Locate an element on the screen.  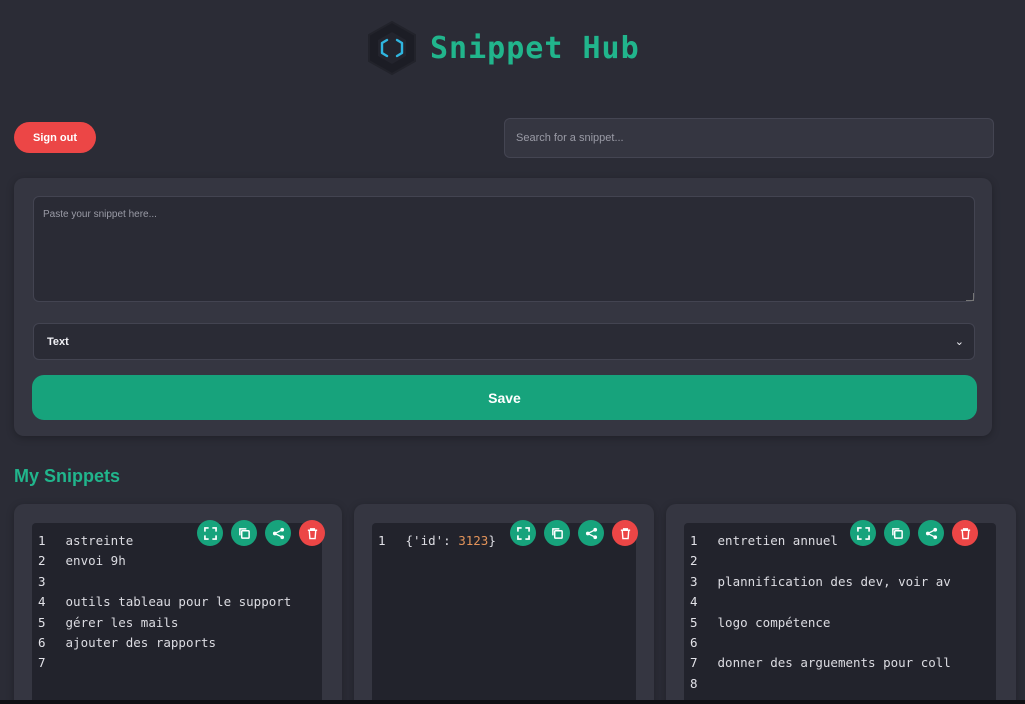
line-text: outils tableau pour le support is located at coordinates (178, 602).